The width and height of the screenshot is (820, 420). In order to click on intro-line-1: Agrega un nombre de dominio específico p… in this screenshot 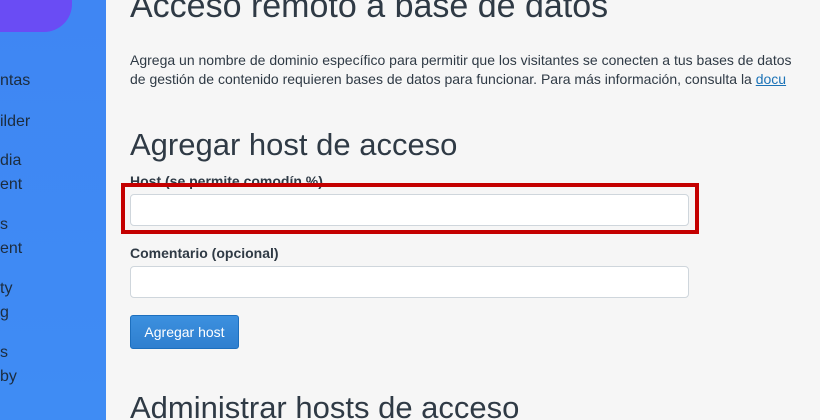, I will do `click(461, 60)`.